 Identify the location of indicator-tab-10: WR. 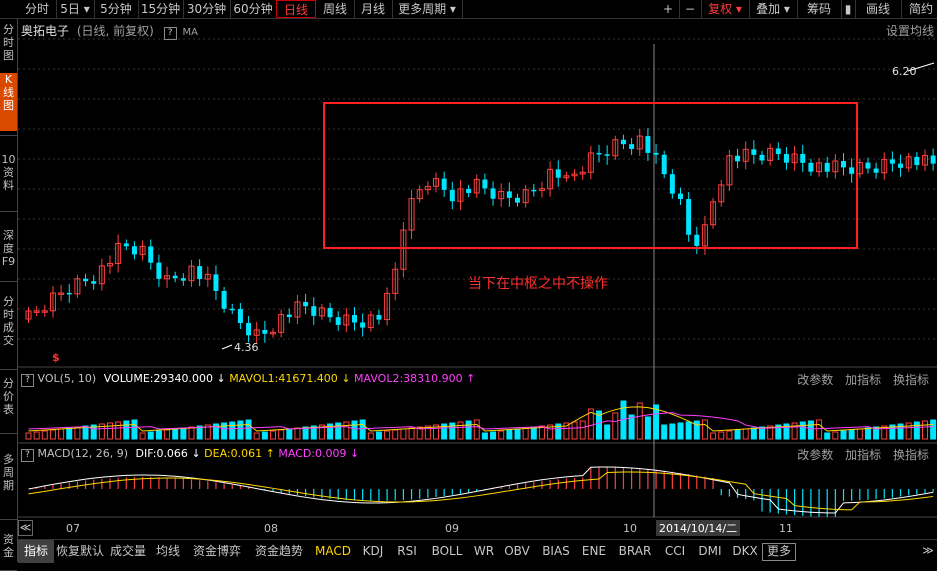
(484, 551).